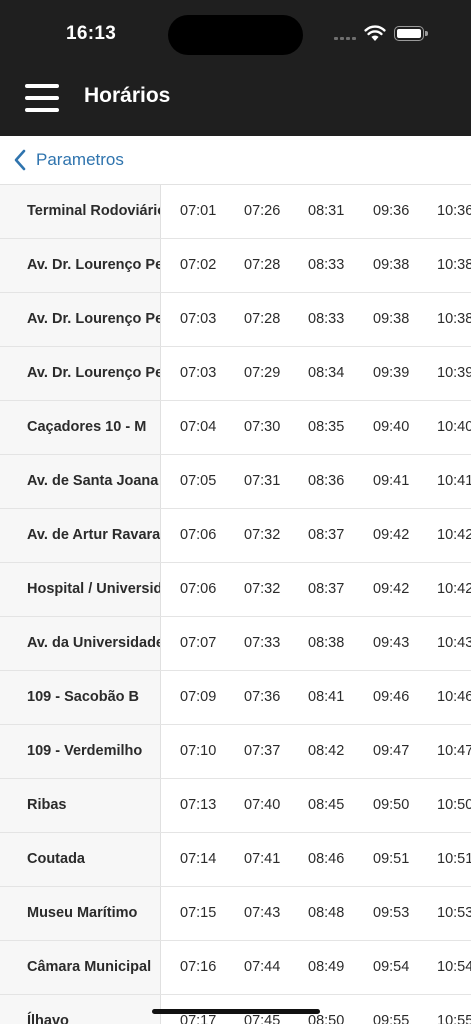  Describe the element at coordinates (326, 859) in the screenshot. I see `time-cell: 08:46` at that location.